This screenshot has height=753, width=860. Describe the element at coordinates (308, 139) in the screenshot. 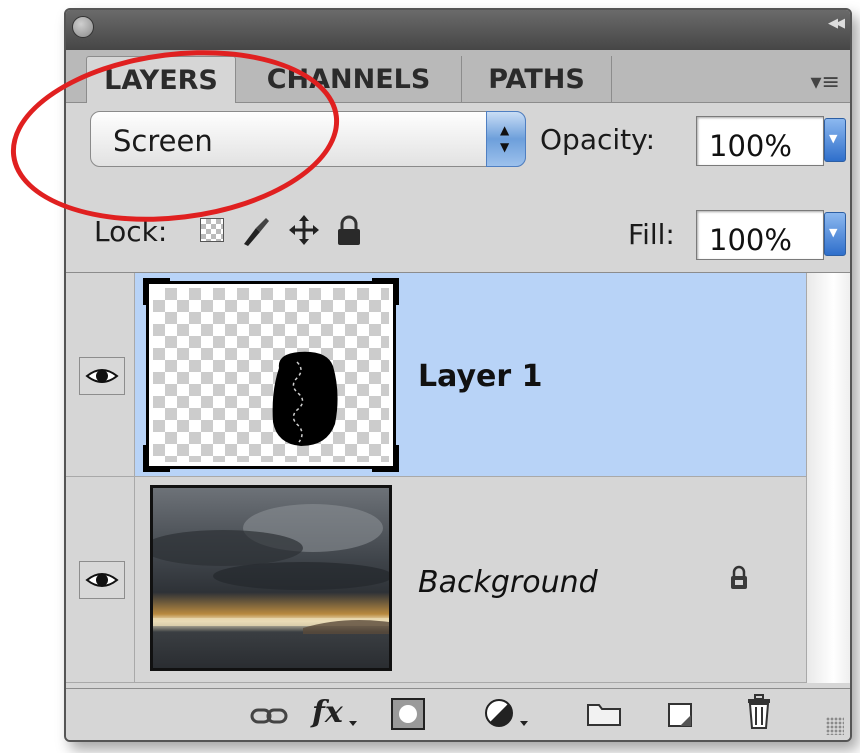

I see `blend-mode-select: Screen ▲ ▼` at that location.